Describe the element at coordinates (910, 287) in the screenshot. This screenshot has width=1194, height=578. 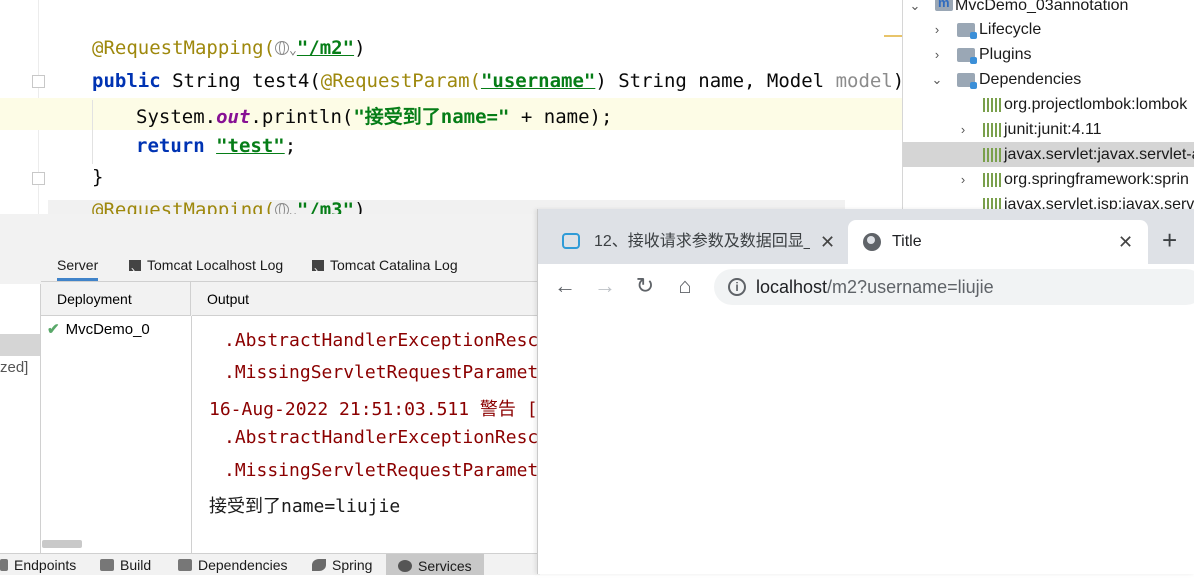
I see `url-path: /m2?username=liujie` at that location.